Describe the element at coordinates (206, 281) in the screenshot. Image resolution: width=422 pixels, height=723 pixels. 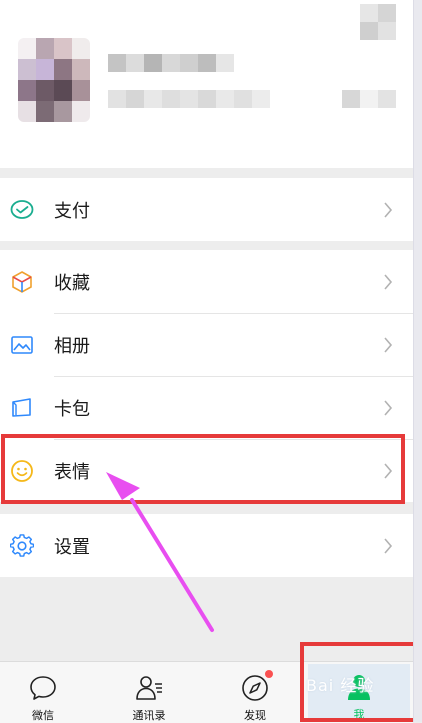
I see `menu-item-favorites: 收藏` at that location.